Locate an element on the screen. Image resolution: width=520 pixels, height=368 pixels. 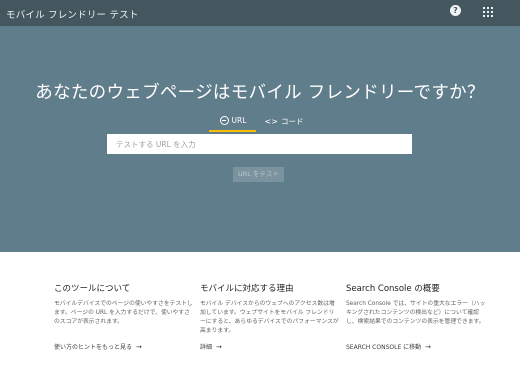
app-title: モバイル フレンドリー テスト is located at coordinates (72, 15).